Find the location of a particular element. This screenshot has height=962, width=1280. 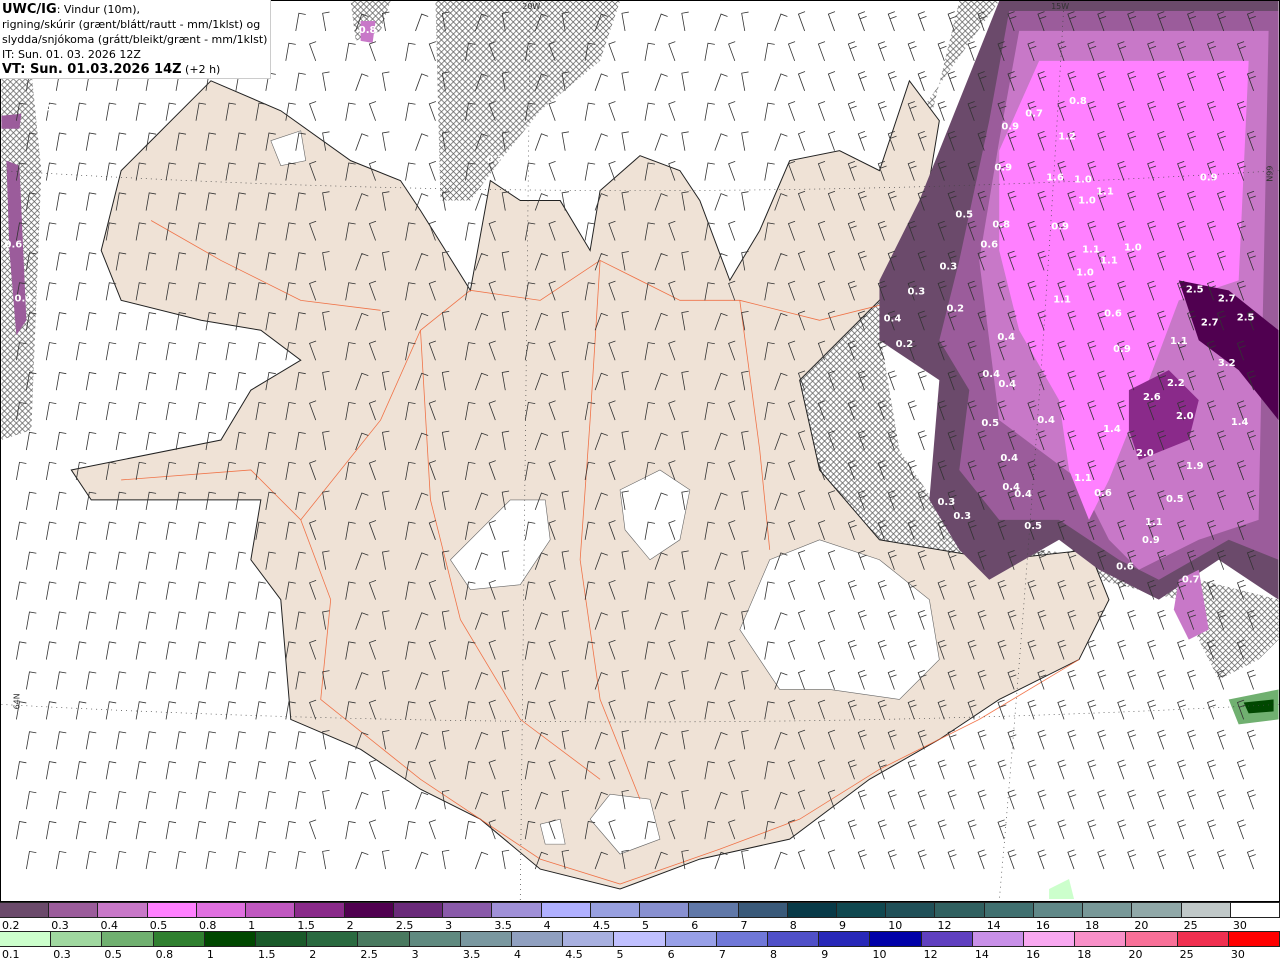

grid-label-lon-20w: 20W is located at coordinates (531, 6).